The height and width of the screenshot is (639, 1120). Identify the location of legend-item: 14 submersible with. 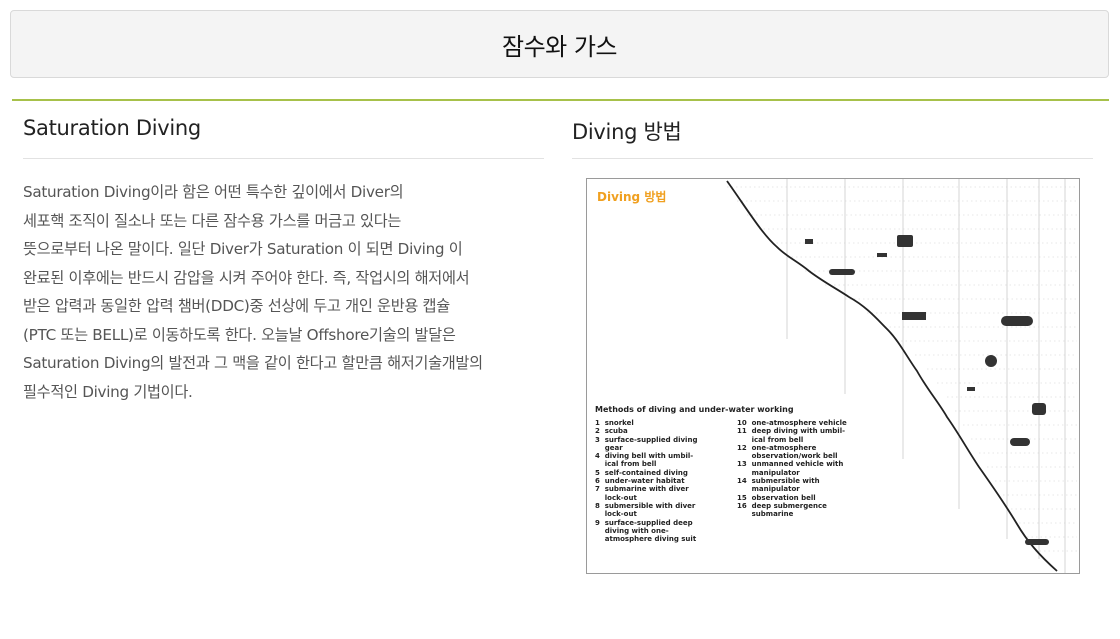
(778, 481).